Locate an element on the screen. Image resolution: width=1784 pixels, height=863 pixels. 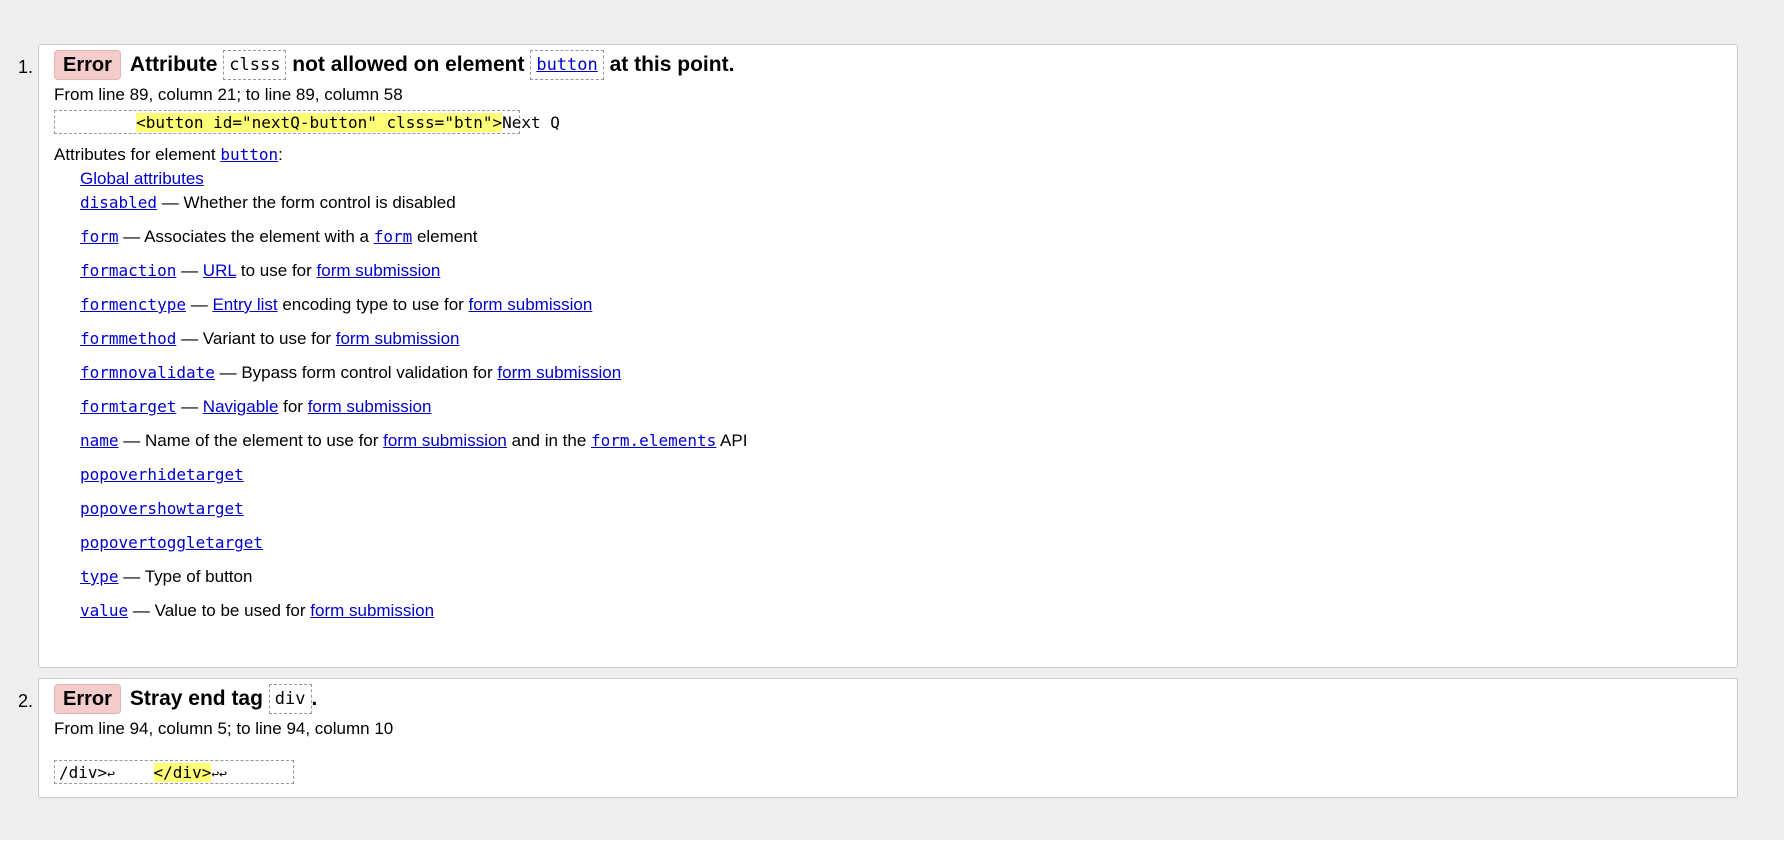
attribute-name-link: formaction is located at coordinates (128, 270).